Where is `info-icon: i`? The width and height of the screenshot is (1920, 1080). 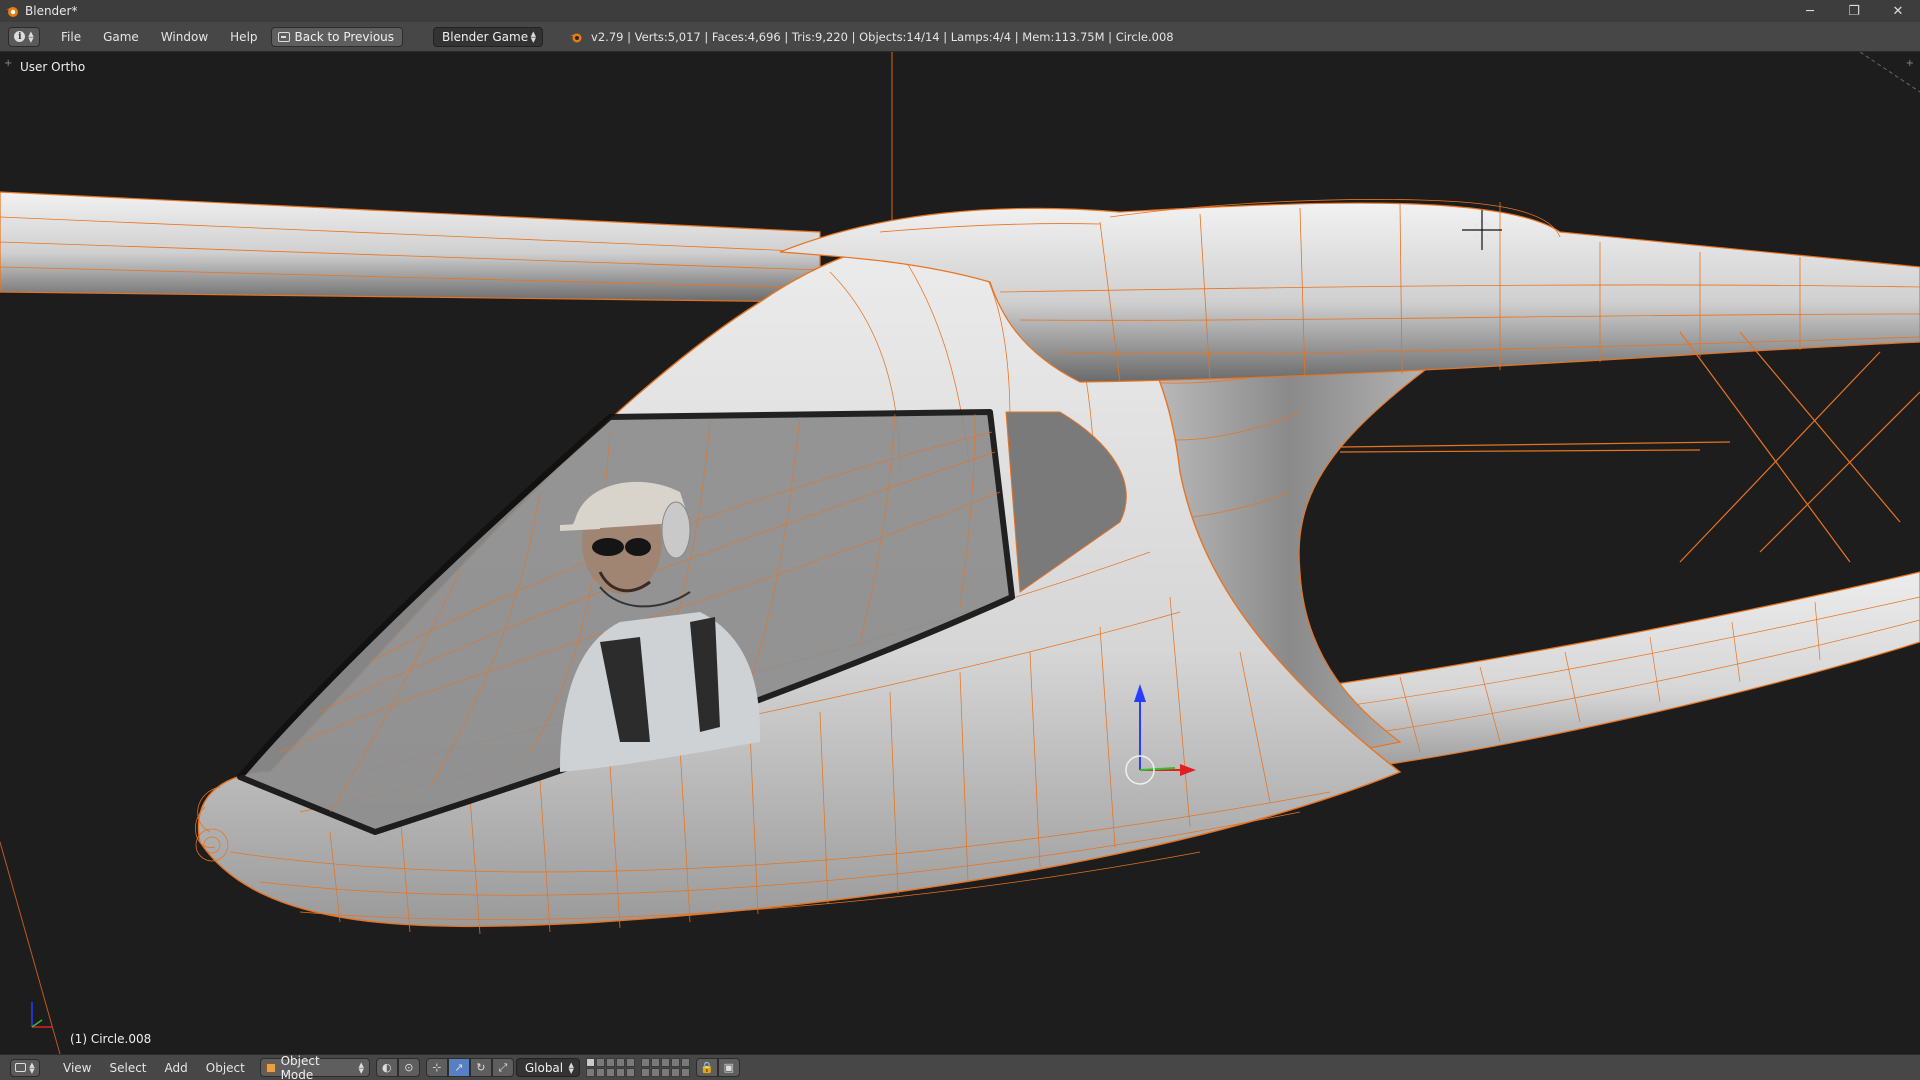 info-icon: i is located at coordinates (20, 36).